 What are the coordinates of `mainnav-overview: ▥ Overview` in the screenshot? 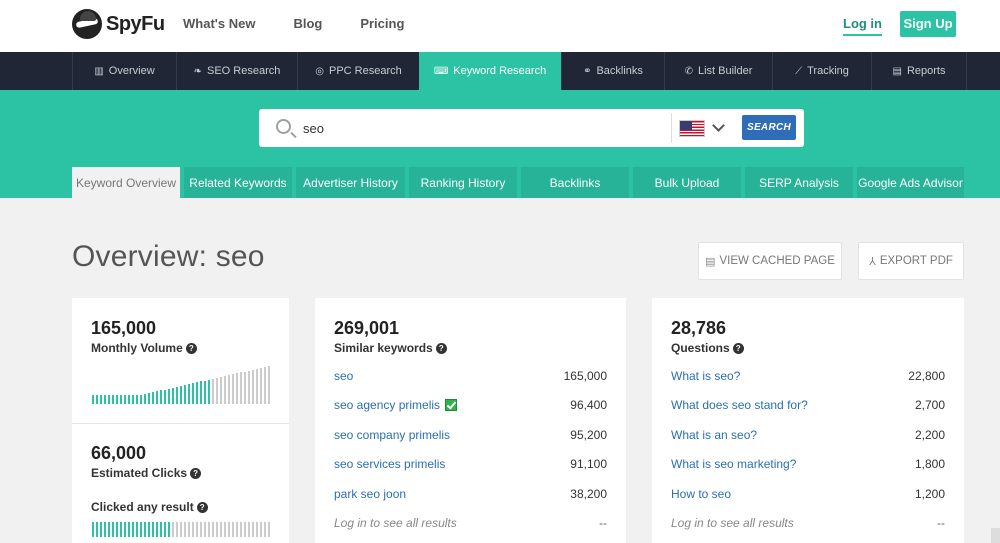 It's located at (124, 71).